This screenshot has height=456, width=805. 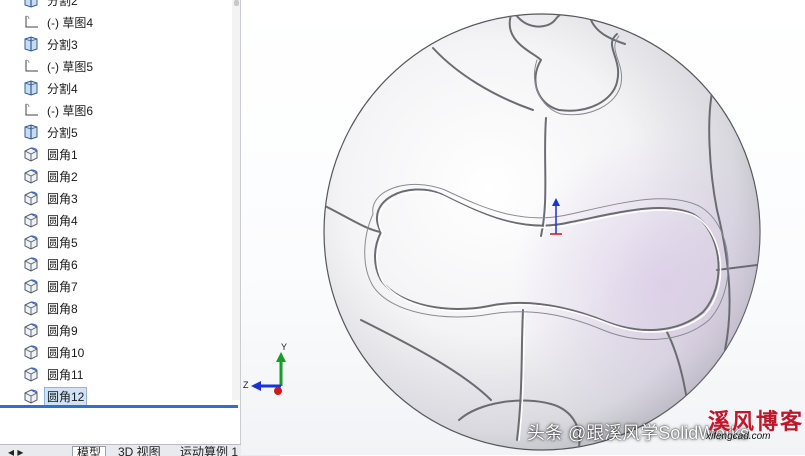 What do you see at coordinates (120, 242) in the screenshot?
I see `tree-item: 圆角5` at bounding box center [120, 242].